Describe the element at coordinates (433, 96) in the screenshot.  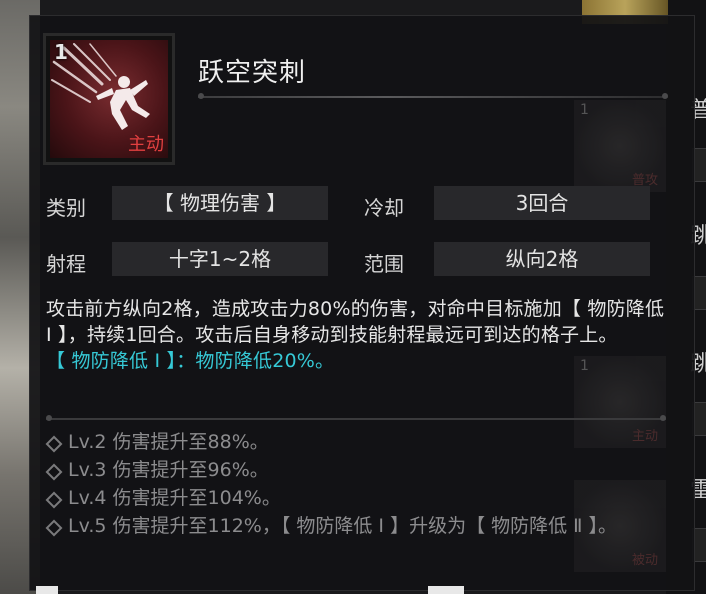
I see `title-divider` at that location.